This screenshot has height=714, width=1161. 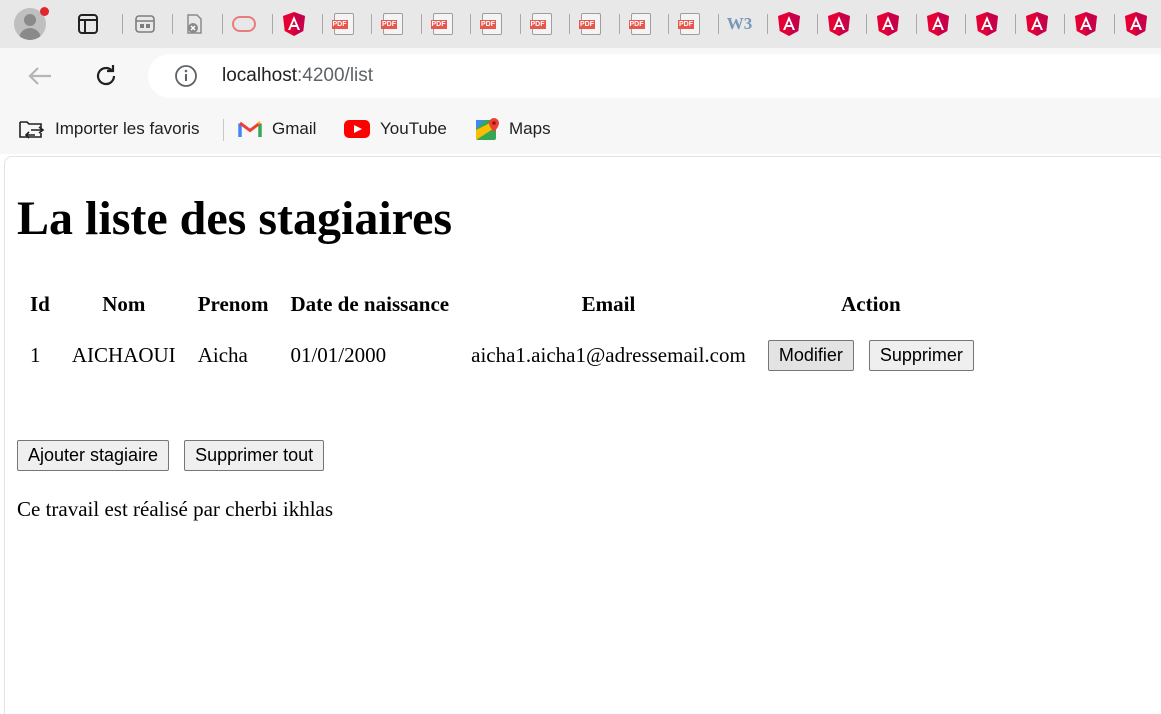 I want to click on header-nom: Nom, so click(x=124, y=303).